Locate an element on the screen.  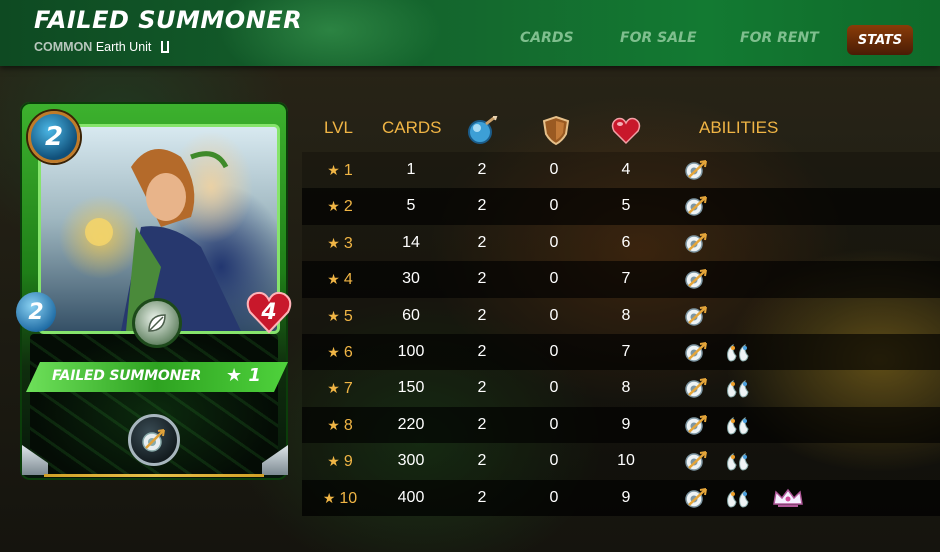
crown-ability-icon is located at coordinates (786, 498).